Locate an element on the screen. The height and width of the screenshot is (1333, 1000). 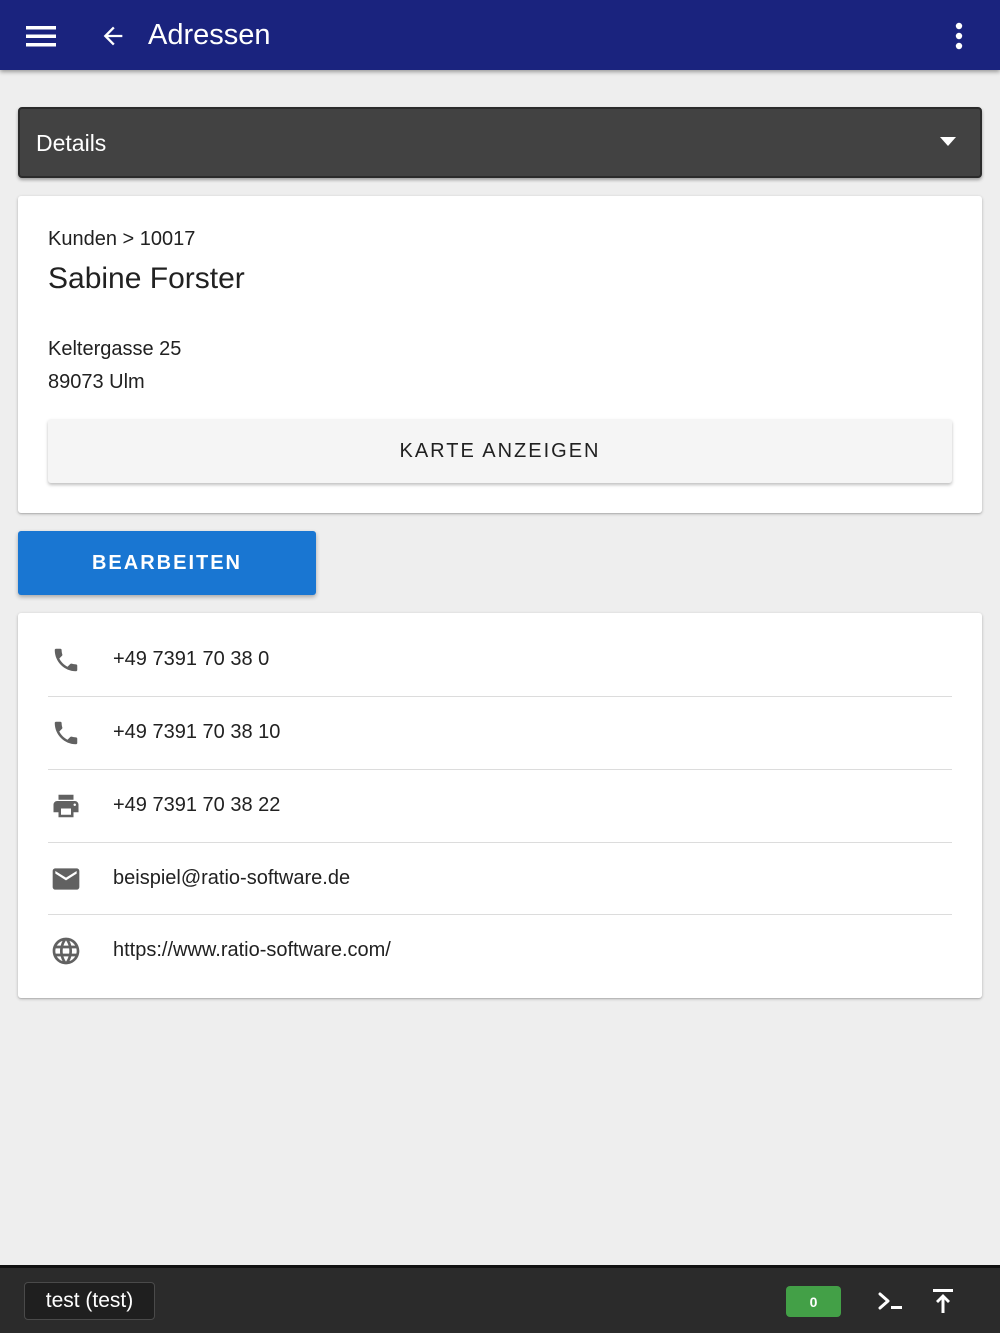
contact-row-phone: +49 7391 70 38 0 is located at coordinates (500, 659).